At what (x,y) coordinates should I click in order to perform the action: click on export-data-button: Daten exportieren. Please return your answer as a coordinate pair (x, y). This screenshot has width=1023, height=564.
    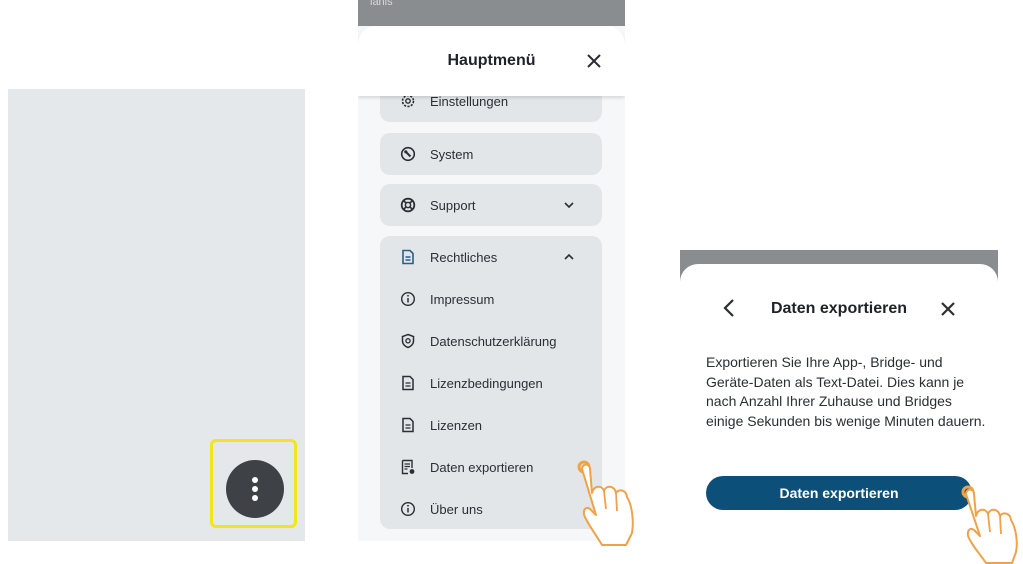
    Looking at the image, I should click on (839, 493).